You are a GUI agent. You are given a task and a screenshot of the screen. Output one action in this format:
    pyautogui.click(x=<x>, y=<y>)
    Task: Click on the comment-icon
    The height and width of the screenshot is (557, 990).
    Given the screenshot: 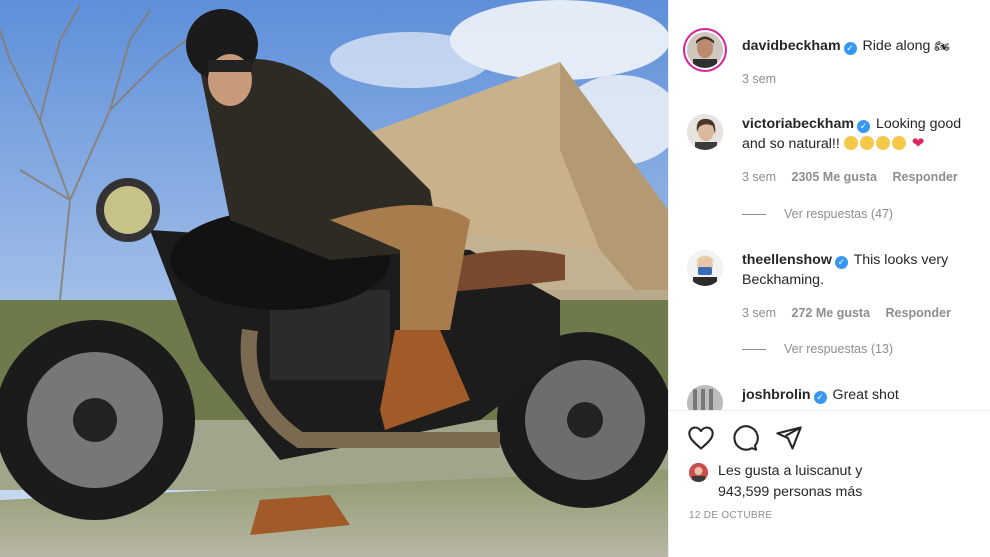 What is the action you would take?
    pyautogui.click(x=745, y=438)
    